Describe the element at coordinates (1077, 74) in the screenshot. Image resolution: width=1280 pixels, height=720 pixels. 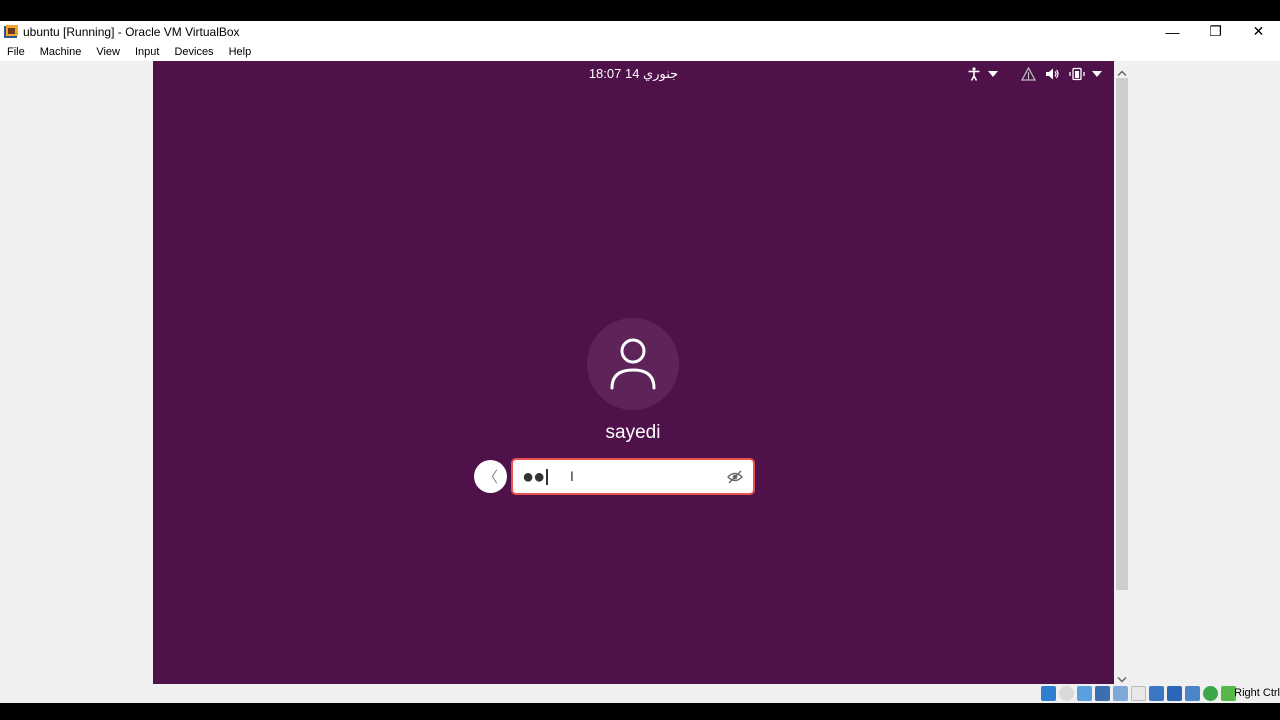
I see `battery-icon` at that location.